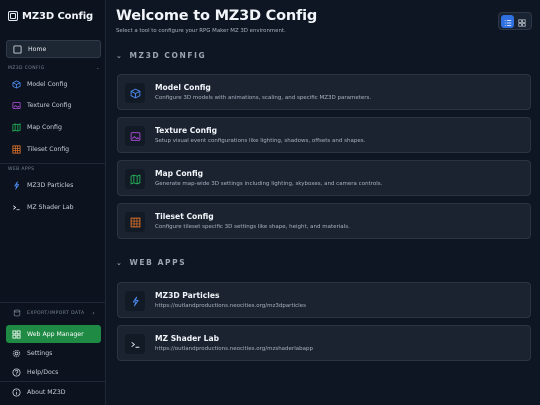 Image resolution: width=540 pixels, height=405 pixels. Describe the element at coordinates (26, 68) in the screenshot. I see `section-label: MZ3D CONFIG` at that location.